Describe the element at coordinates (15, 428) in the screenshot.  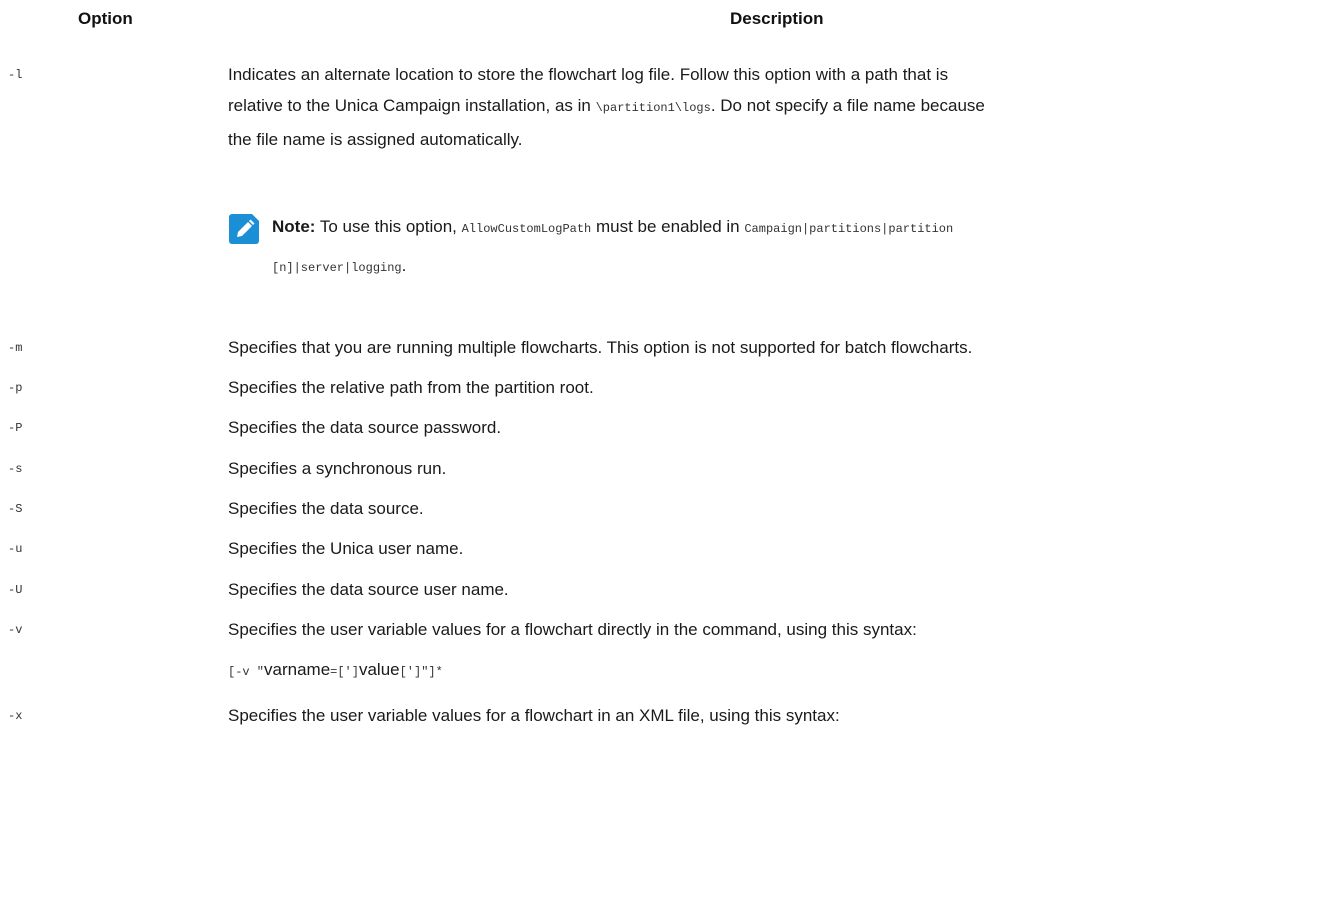
I see `option-cell: -P` at that location.